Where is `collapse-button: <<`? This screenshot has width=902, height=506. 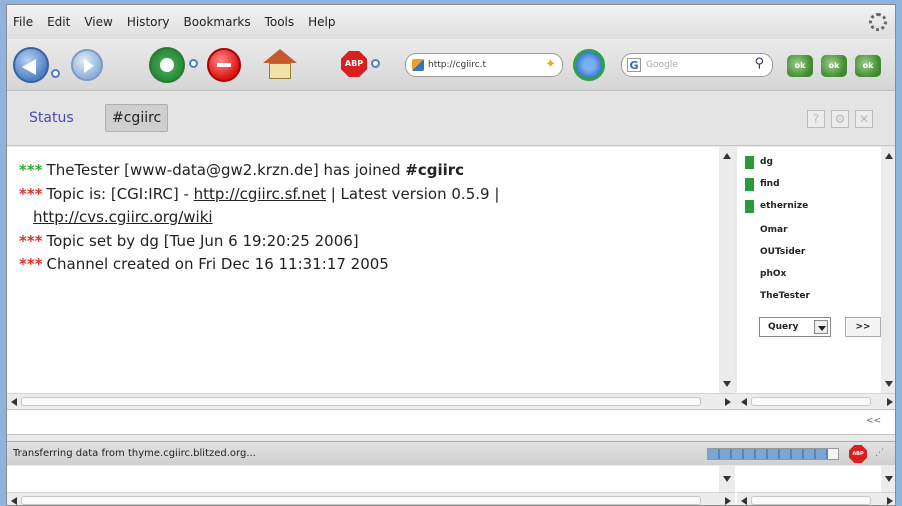 collapse-button: << is located at coordinates (873, 421).